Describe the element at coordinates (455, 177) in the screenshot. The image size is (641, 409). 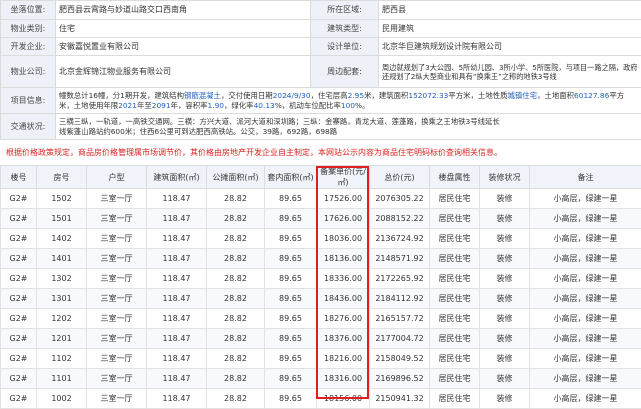
I see `column-header: 楼盘属性` at that location.